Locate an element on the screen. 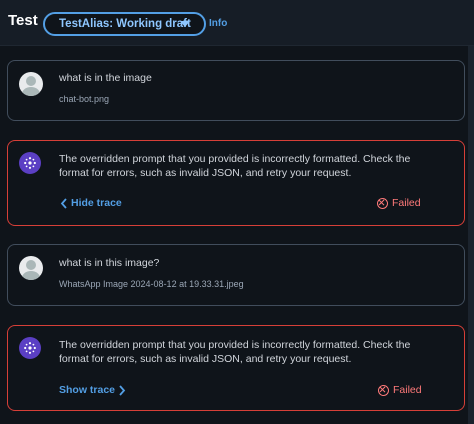 The height and width of the screenshot is (424, 474). user-message-text: what is in the image is located at coordinates (105, 78).